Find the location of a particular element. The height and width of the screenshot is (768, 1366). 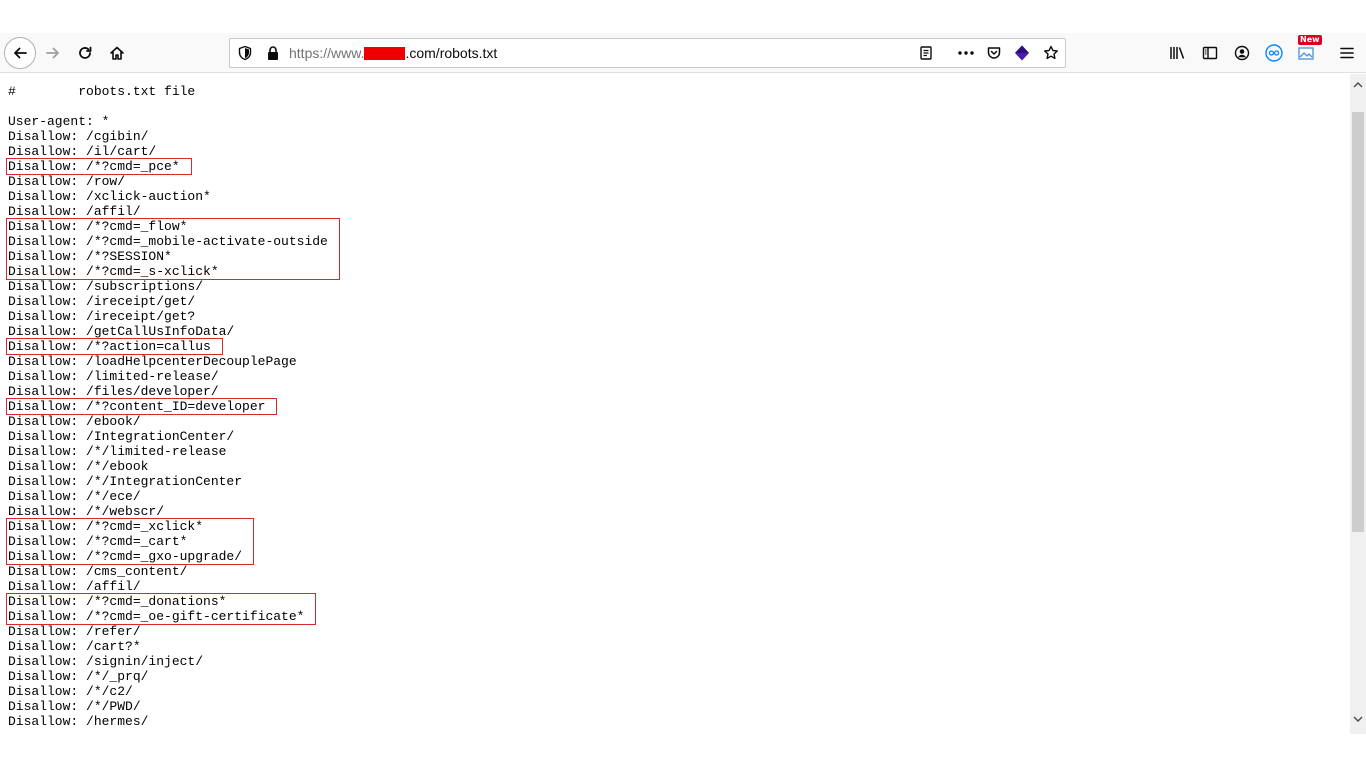

robots-line: Disallow: /hermes/ is located at coordinates (78, 721).